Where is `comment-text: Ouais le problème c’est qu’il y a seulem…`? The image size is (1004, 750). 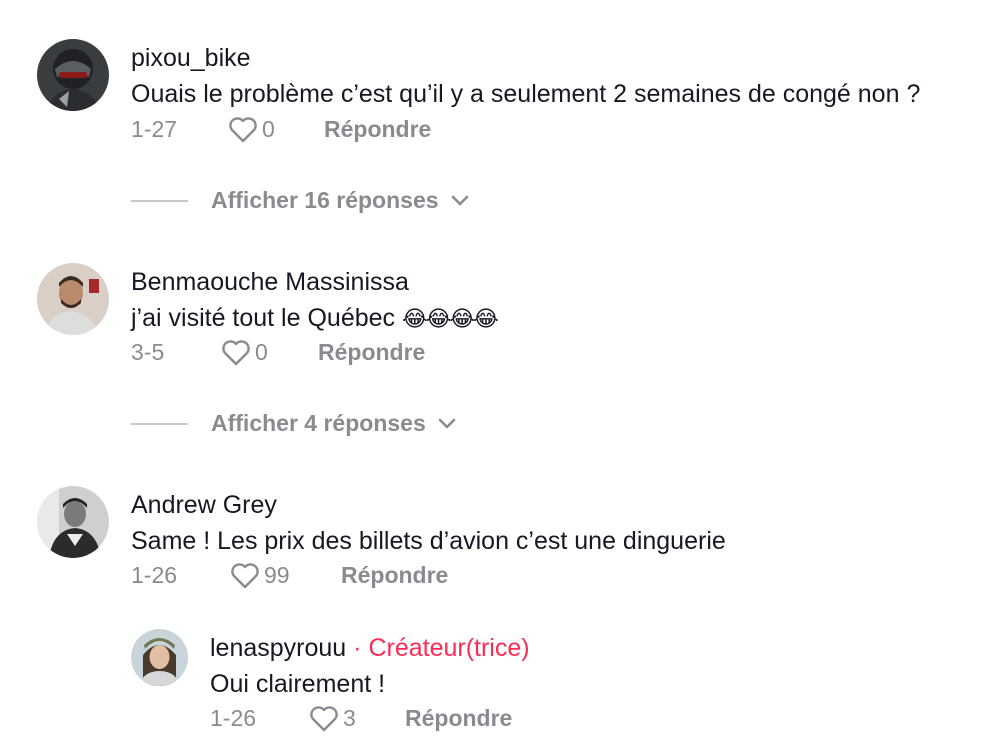
comment-text: Ouais le problème c’est qu’il y a seulem… is located at coordinates (526, 94).